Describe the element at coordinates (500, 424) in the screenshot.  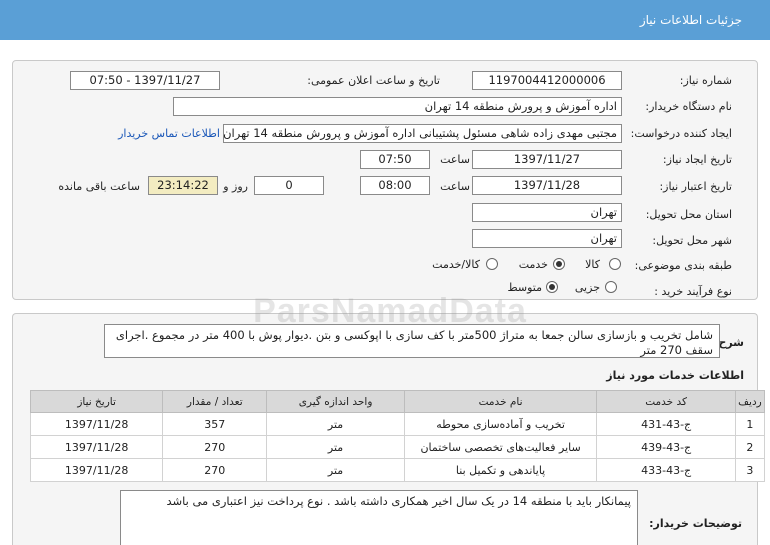
I see `service-name: تخریب و آماده‌سازی محوطه` at that location.